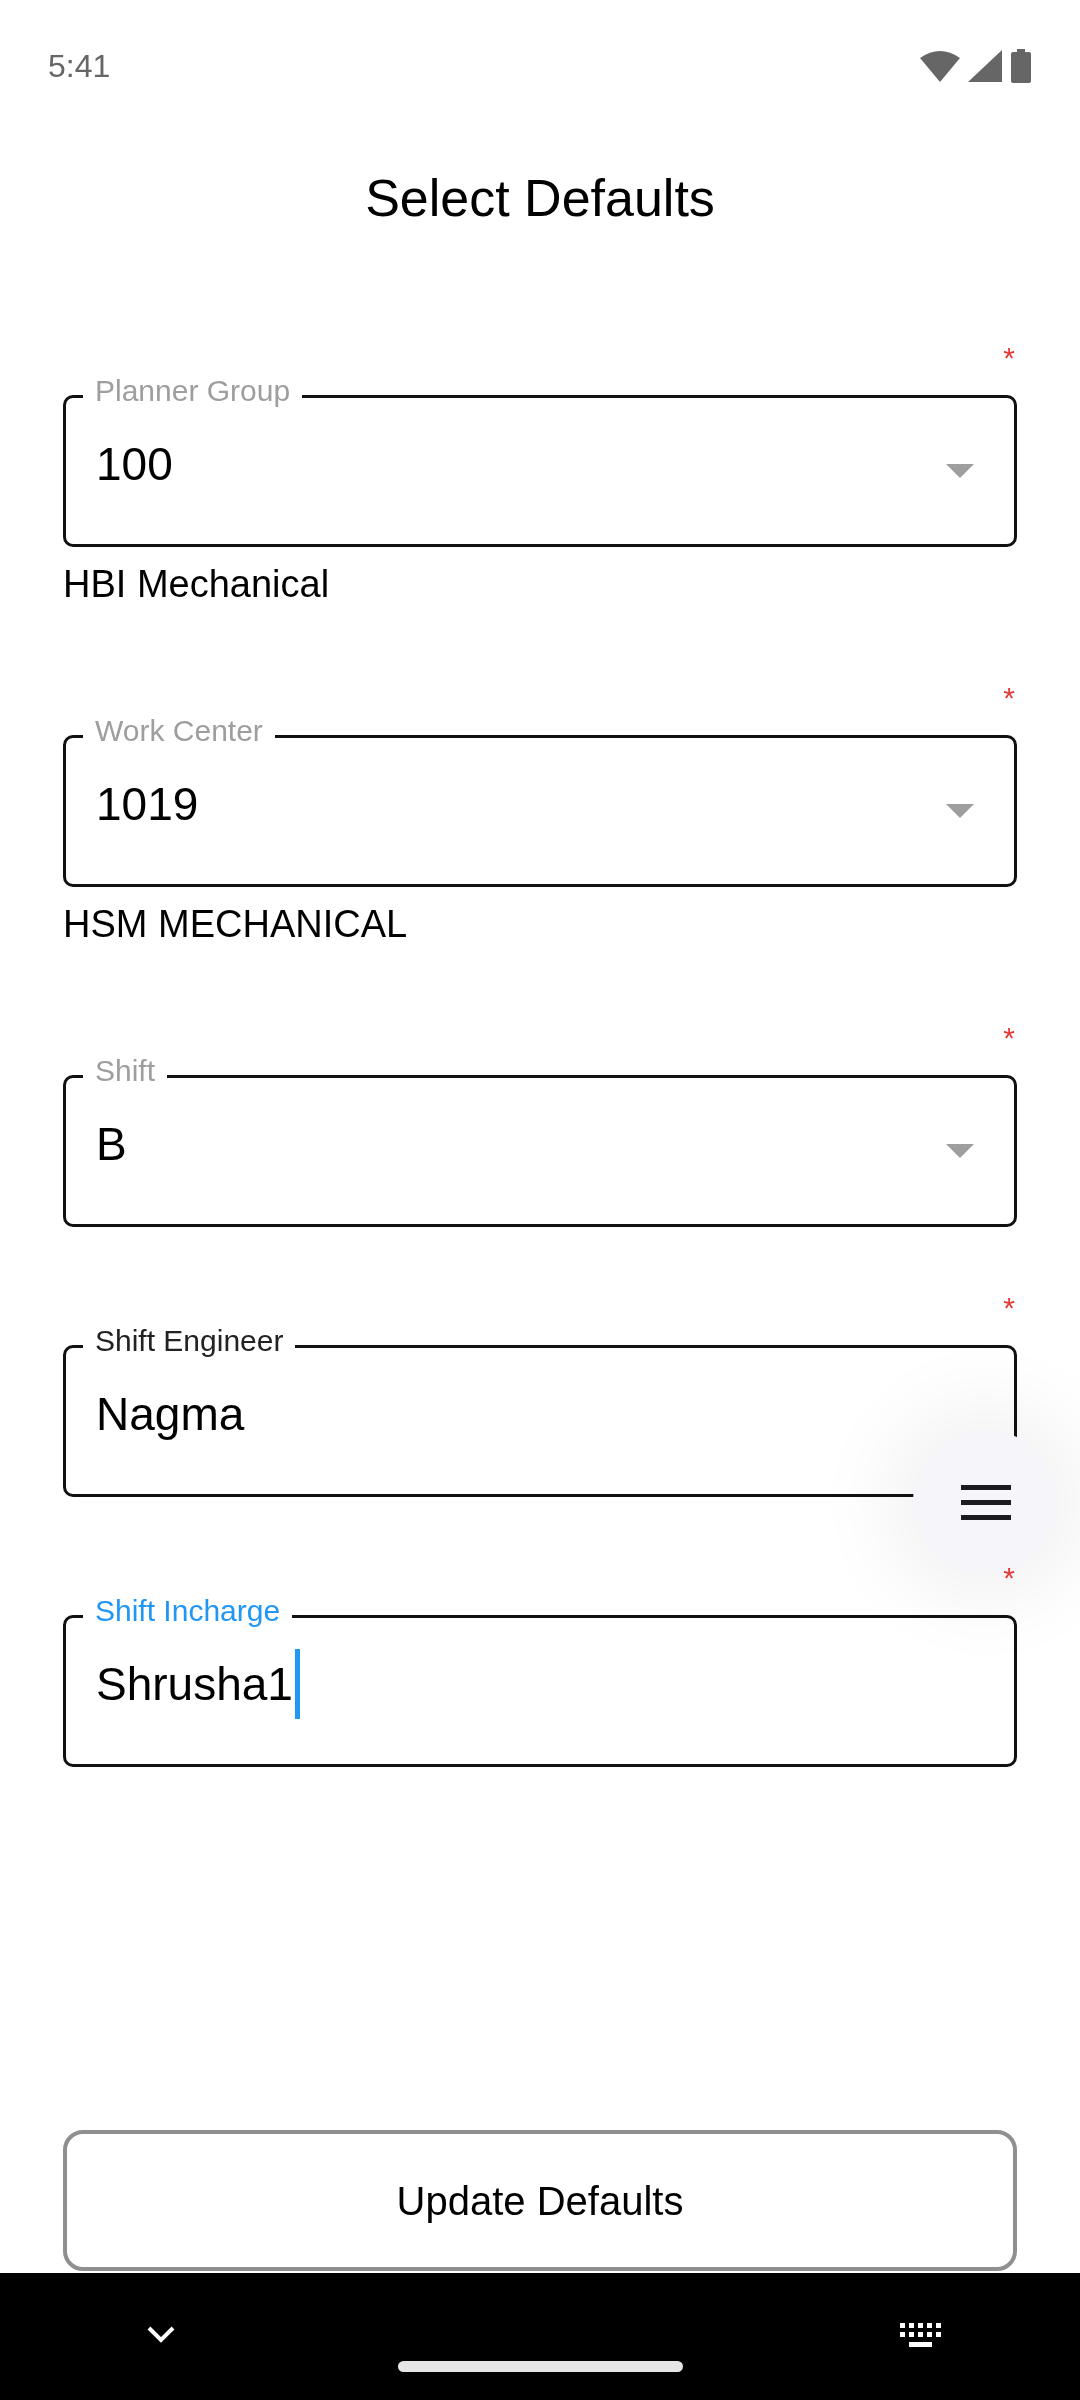 Image resolution: width=1080 pixels, height=2400 pixels. Describe the element at coordinates (147, 804) in the screenshot. I see `field-value: 1019` at that location.